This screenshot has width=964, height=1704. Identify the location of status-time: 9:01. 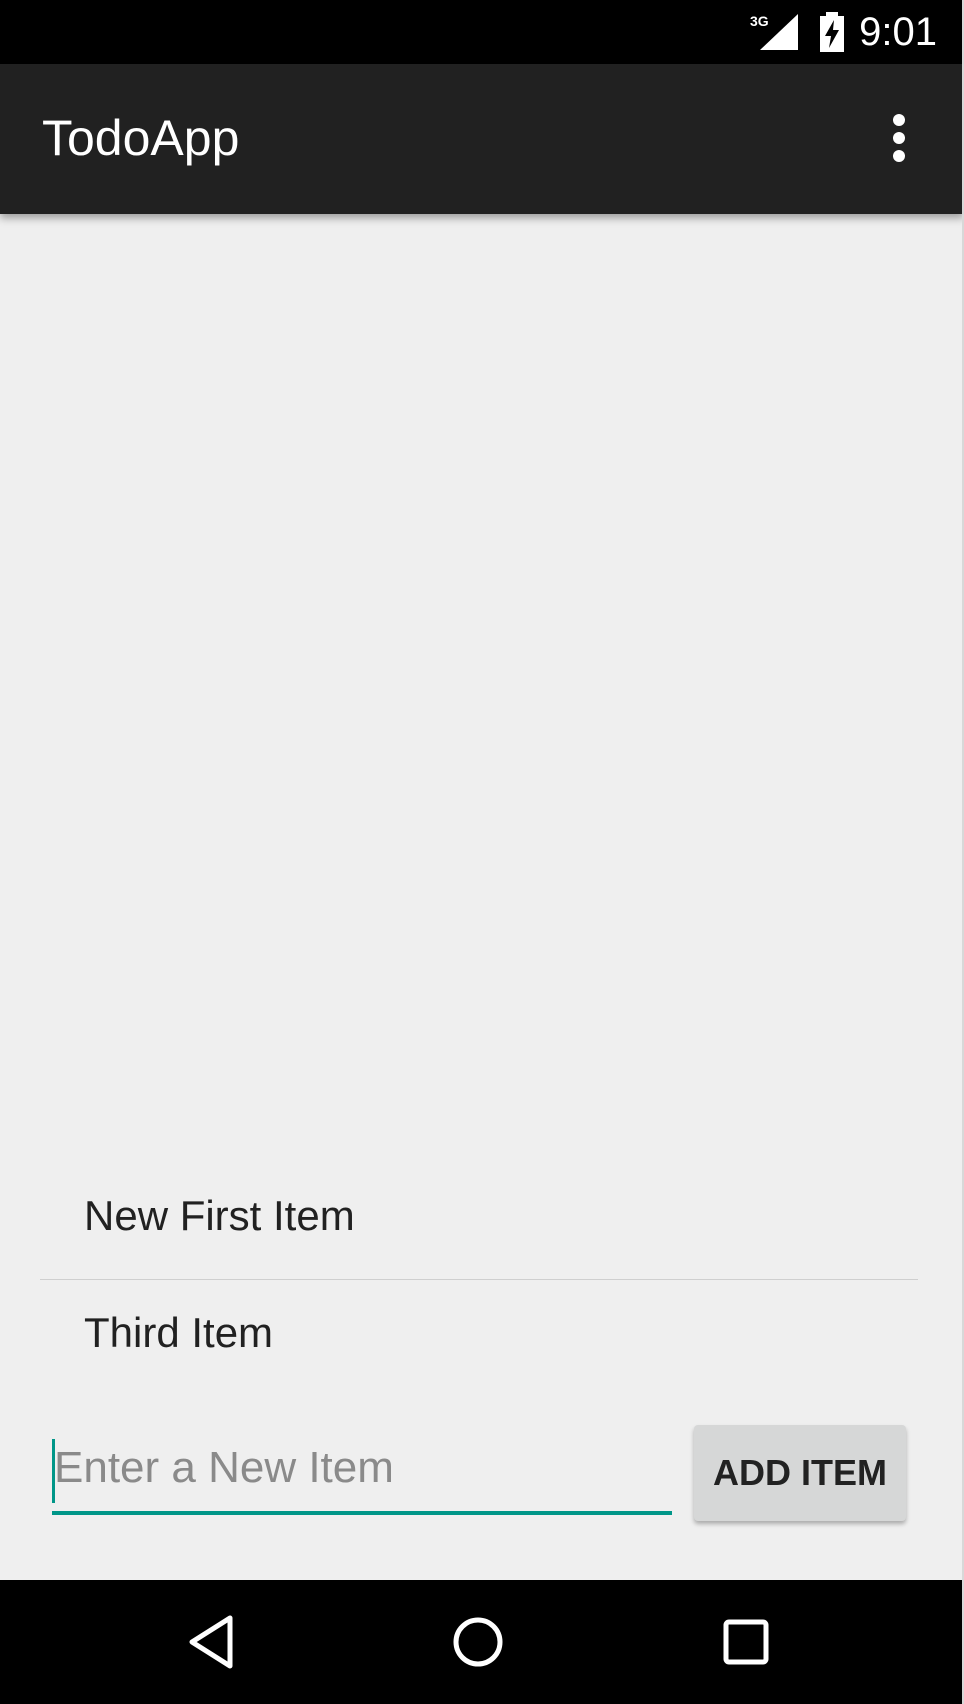
(898, 32).